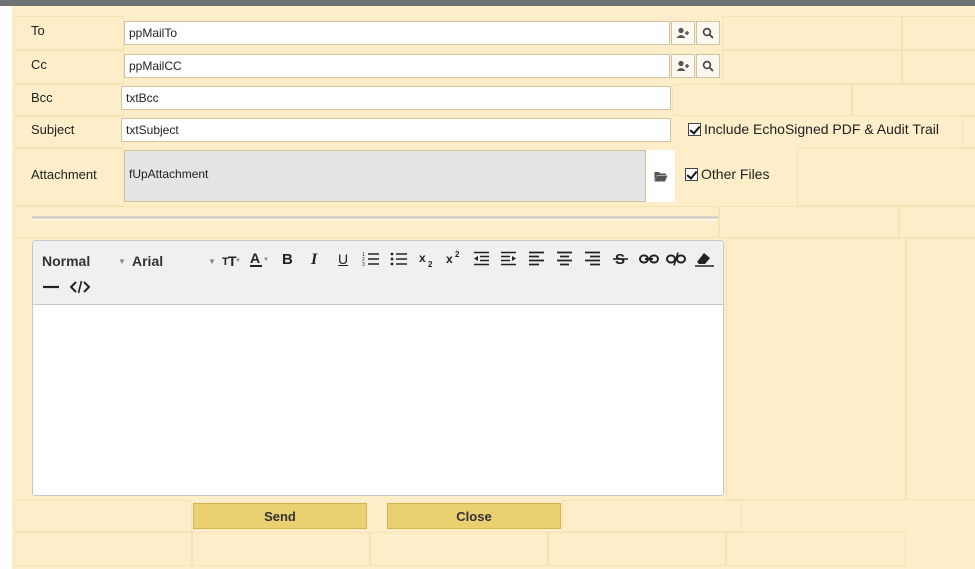 The image size is (975, 569). What do you see at coordinates (649, 259) in the screenshot?
I see `link-icon` at bounding box center [649, 259].